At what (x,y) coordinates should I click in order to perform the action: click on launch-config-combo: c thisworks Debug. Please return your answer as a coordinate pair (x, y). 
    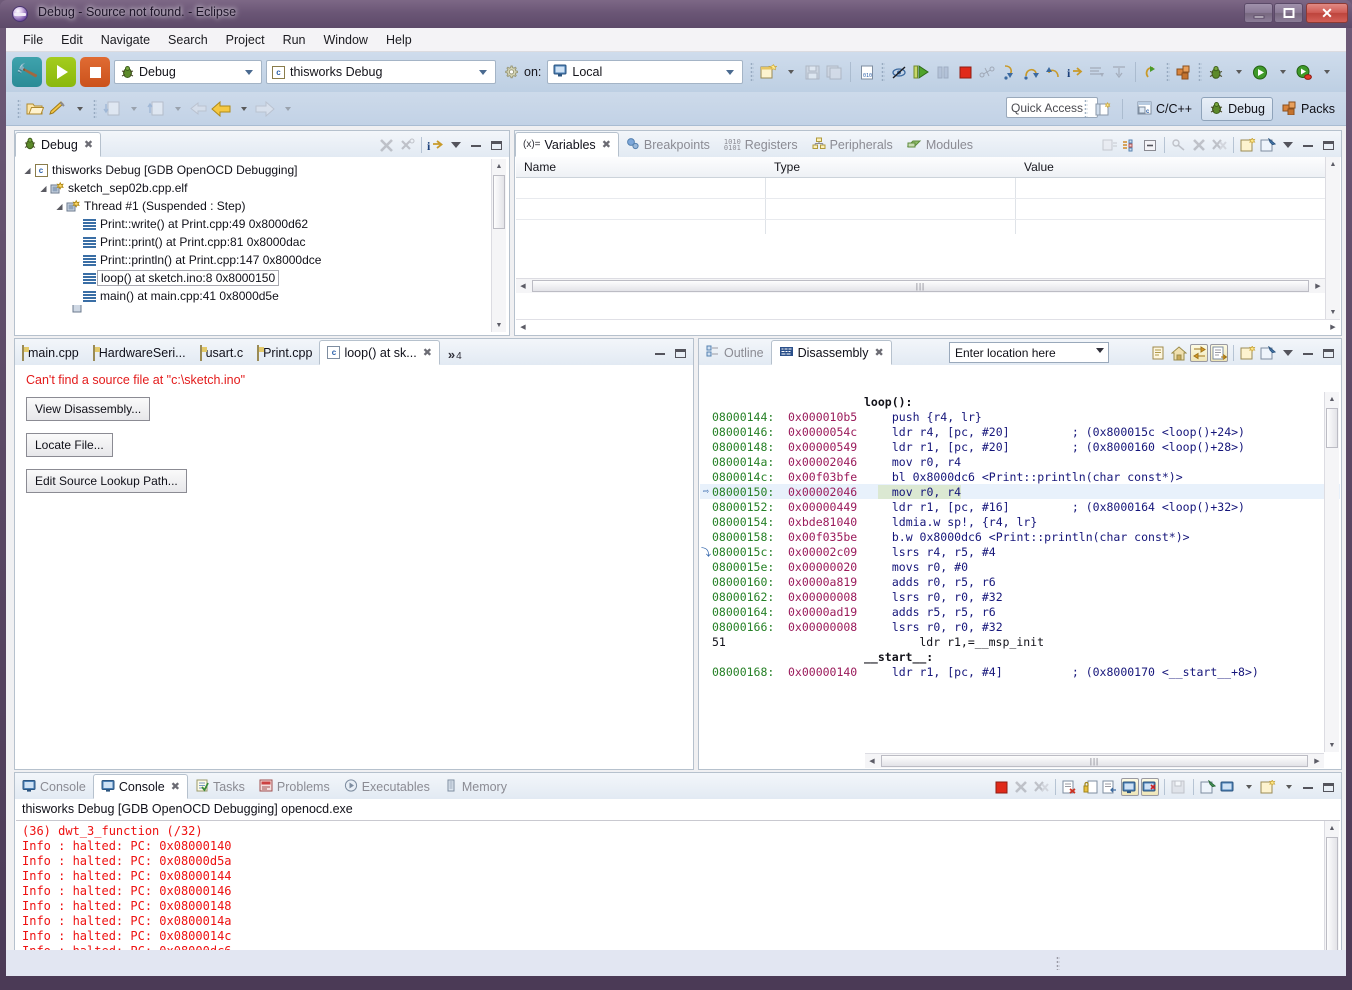
    Looking at the image, I should click on (381, 72).